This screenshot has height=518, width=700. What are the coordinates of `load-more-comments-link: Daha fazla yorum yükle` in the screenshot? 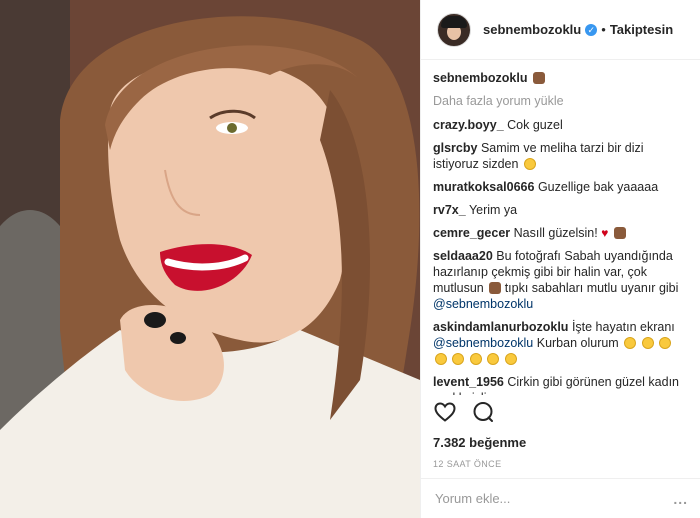 It's located at (560, 101).